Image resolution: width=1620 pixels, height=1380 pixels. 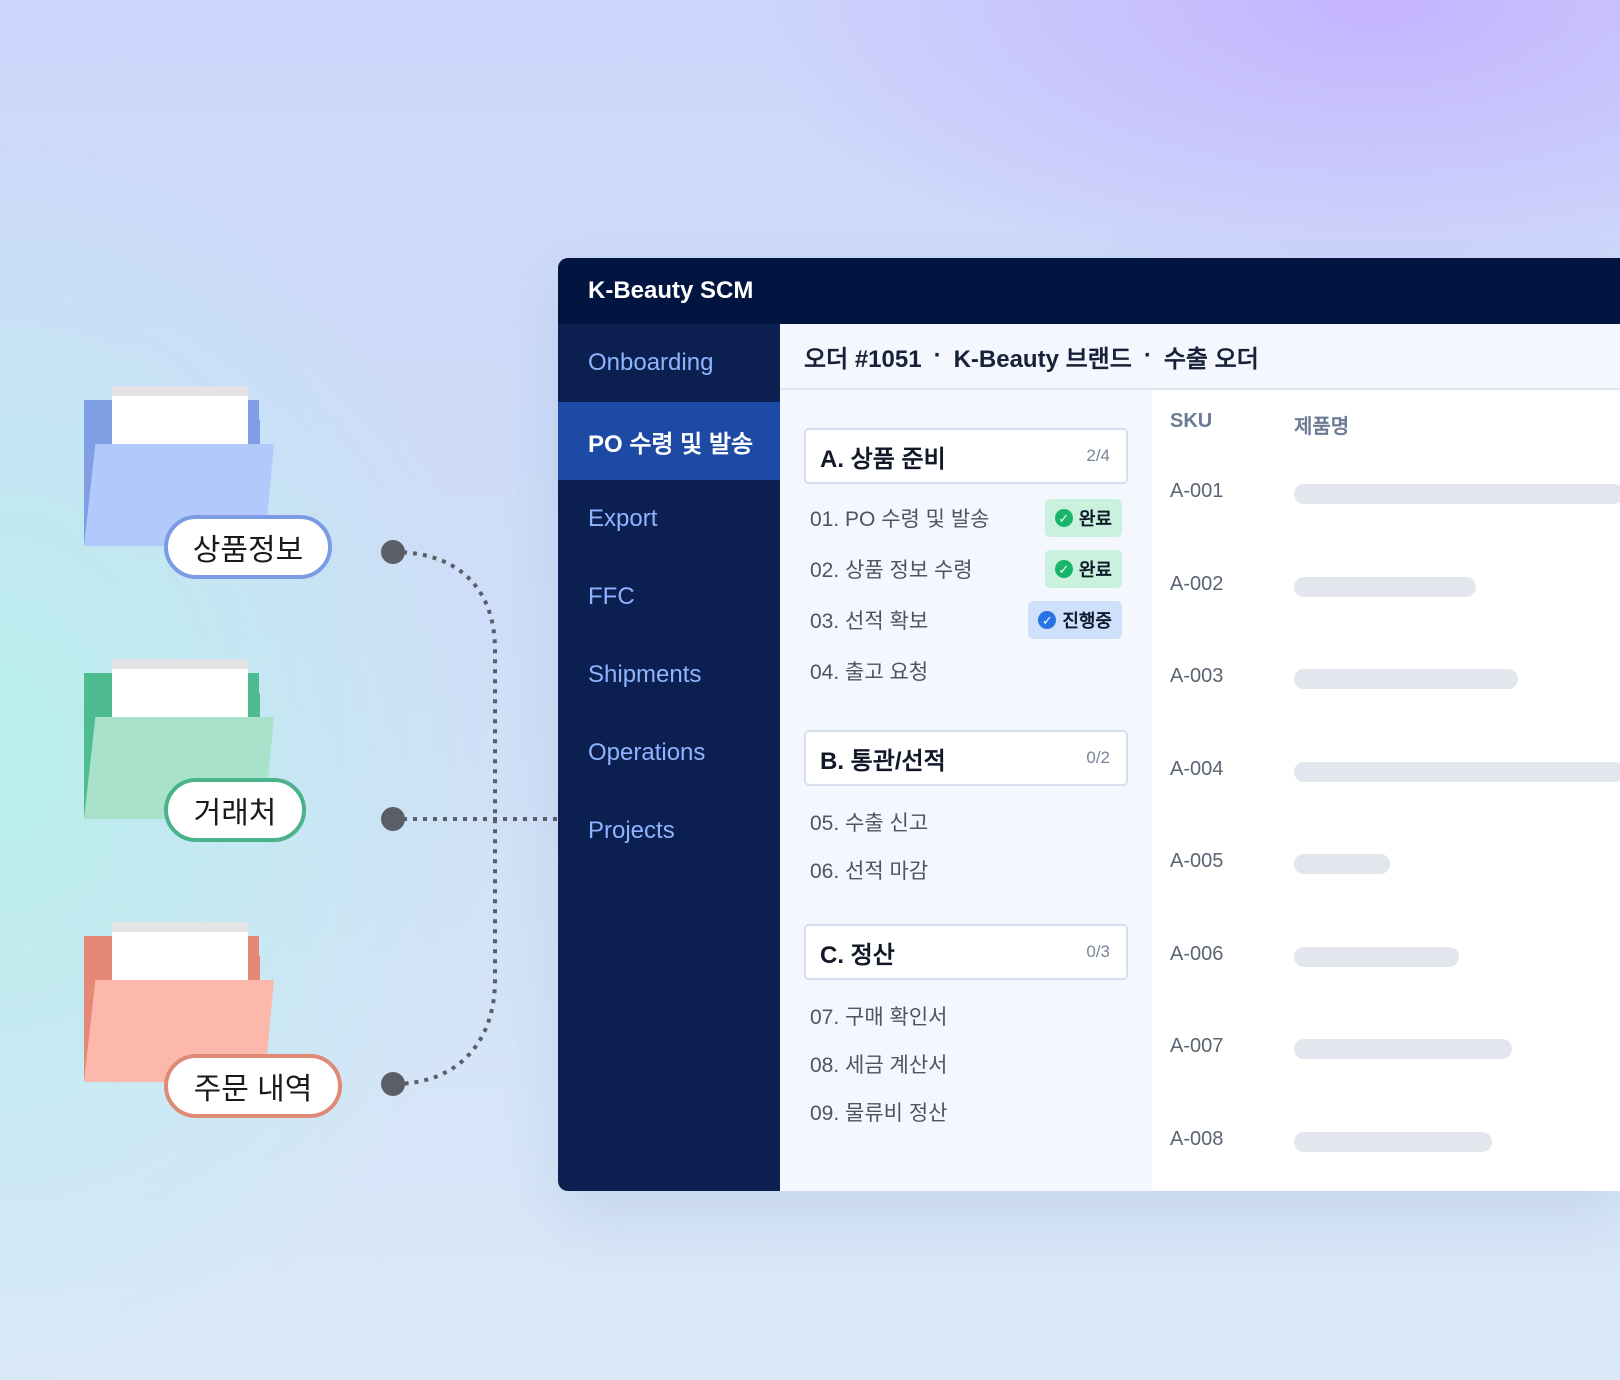 I want to click on task-item: 01. PO 수령 및 발송 ✓ 완료, so click(x=966, y=518).